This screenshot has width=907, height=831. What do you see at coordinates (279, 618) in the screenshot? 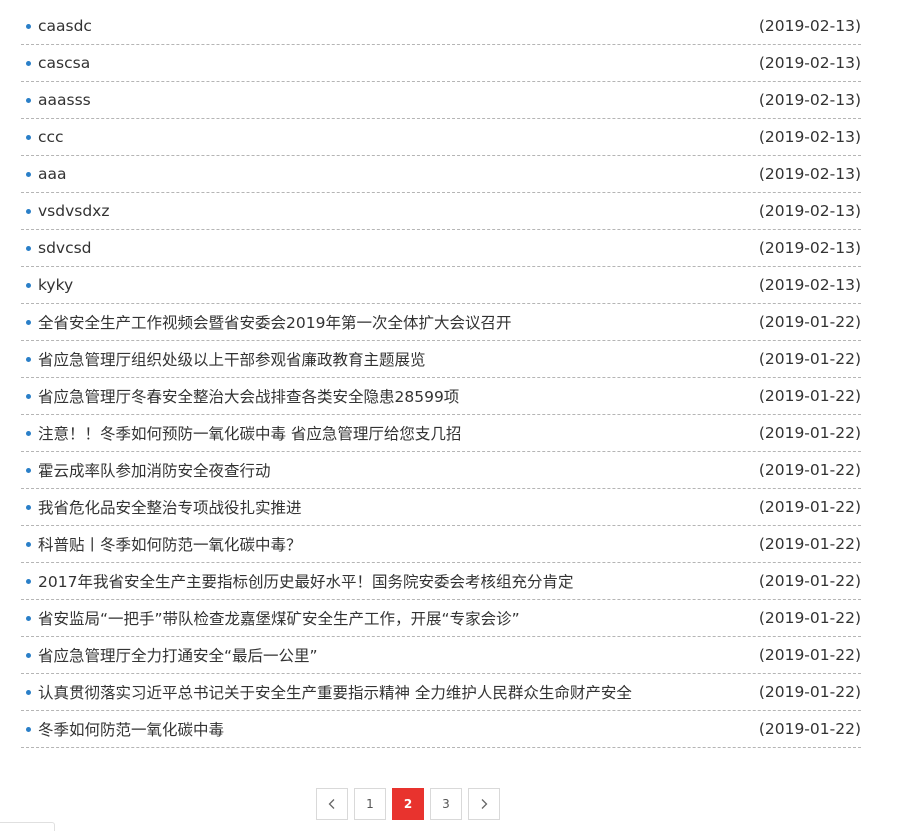
I see `news-title: 省安监局“一把手”带队检查龙嘉堡煤矿安全生产工作，开展“专家会诊”` at bounding box center [279, 618].